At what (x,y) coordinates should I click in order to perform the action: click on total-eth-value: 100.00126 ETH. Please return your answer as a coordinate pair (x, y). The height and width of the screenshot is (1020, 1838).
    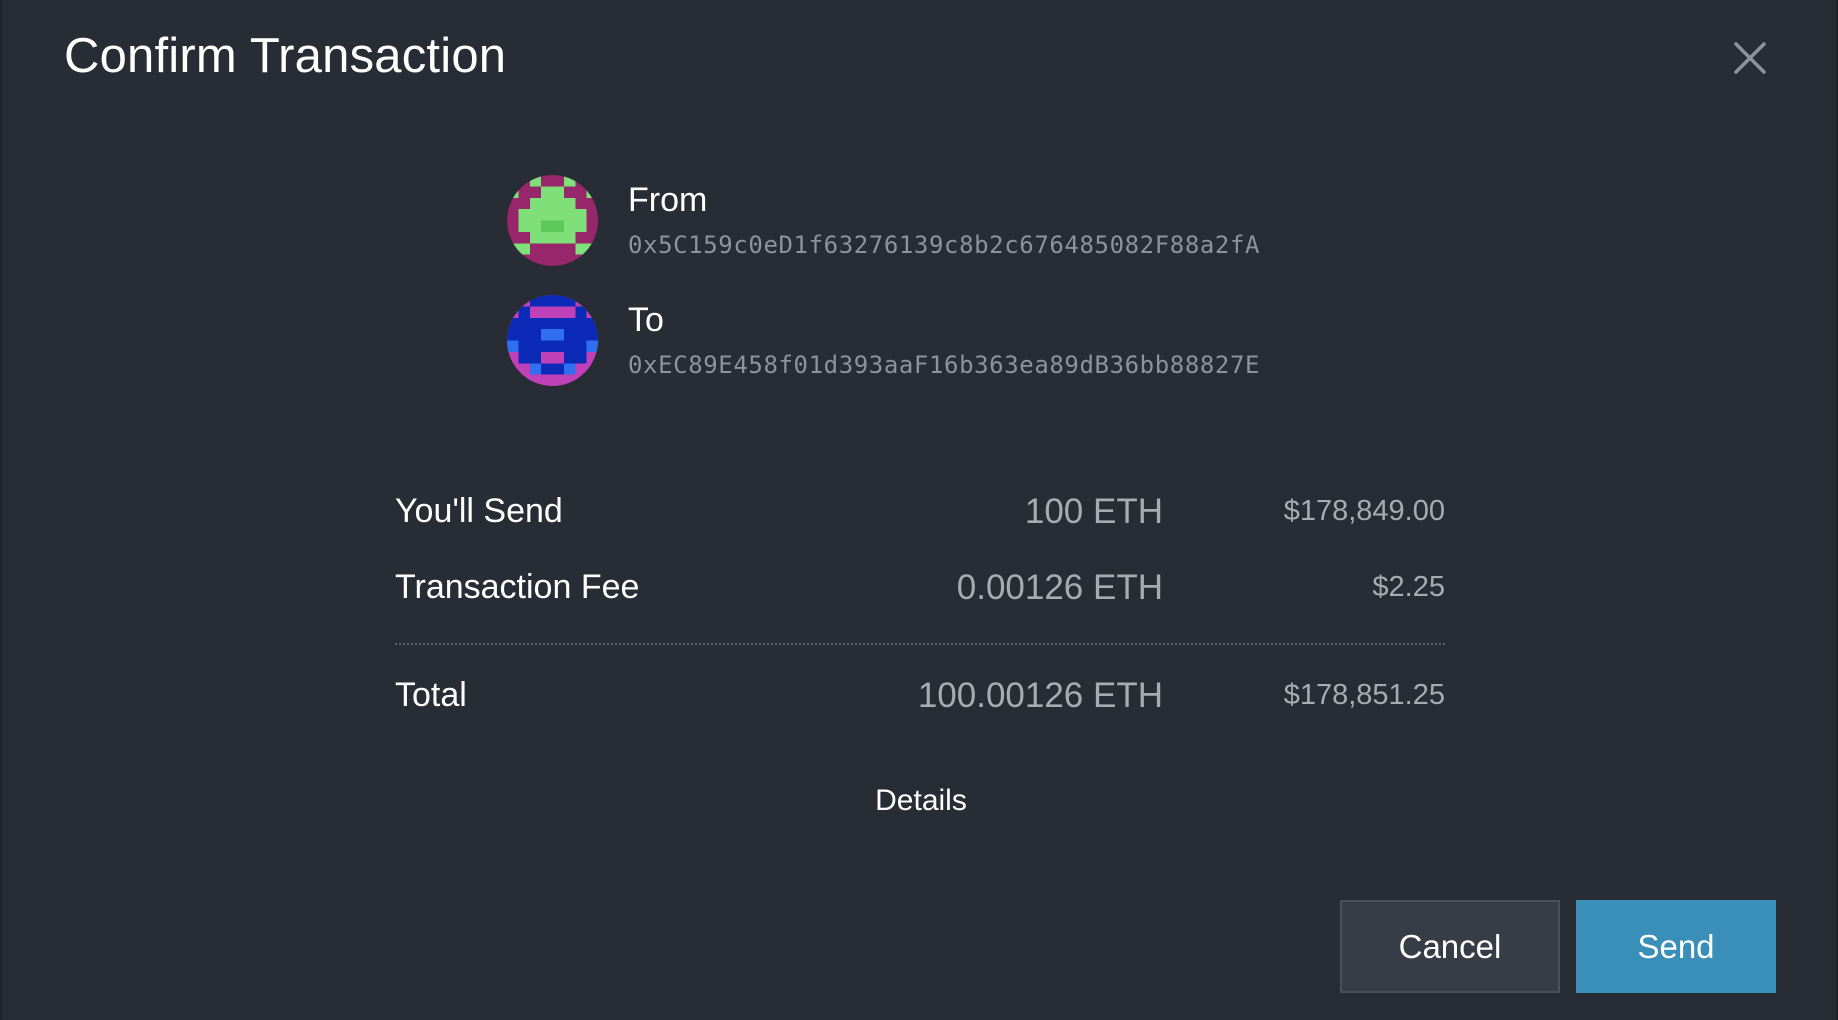
    Looking at the image, I should click on (1040, 695).